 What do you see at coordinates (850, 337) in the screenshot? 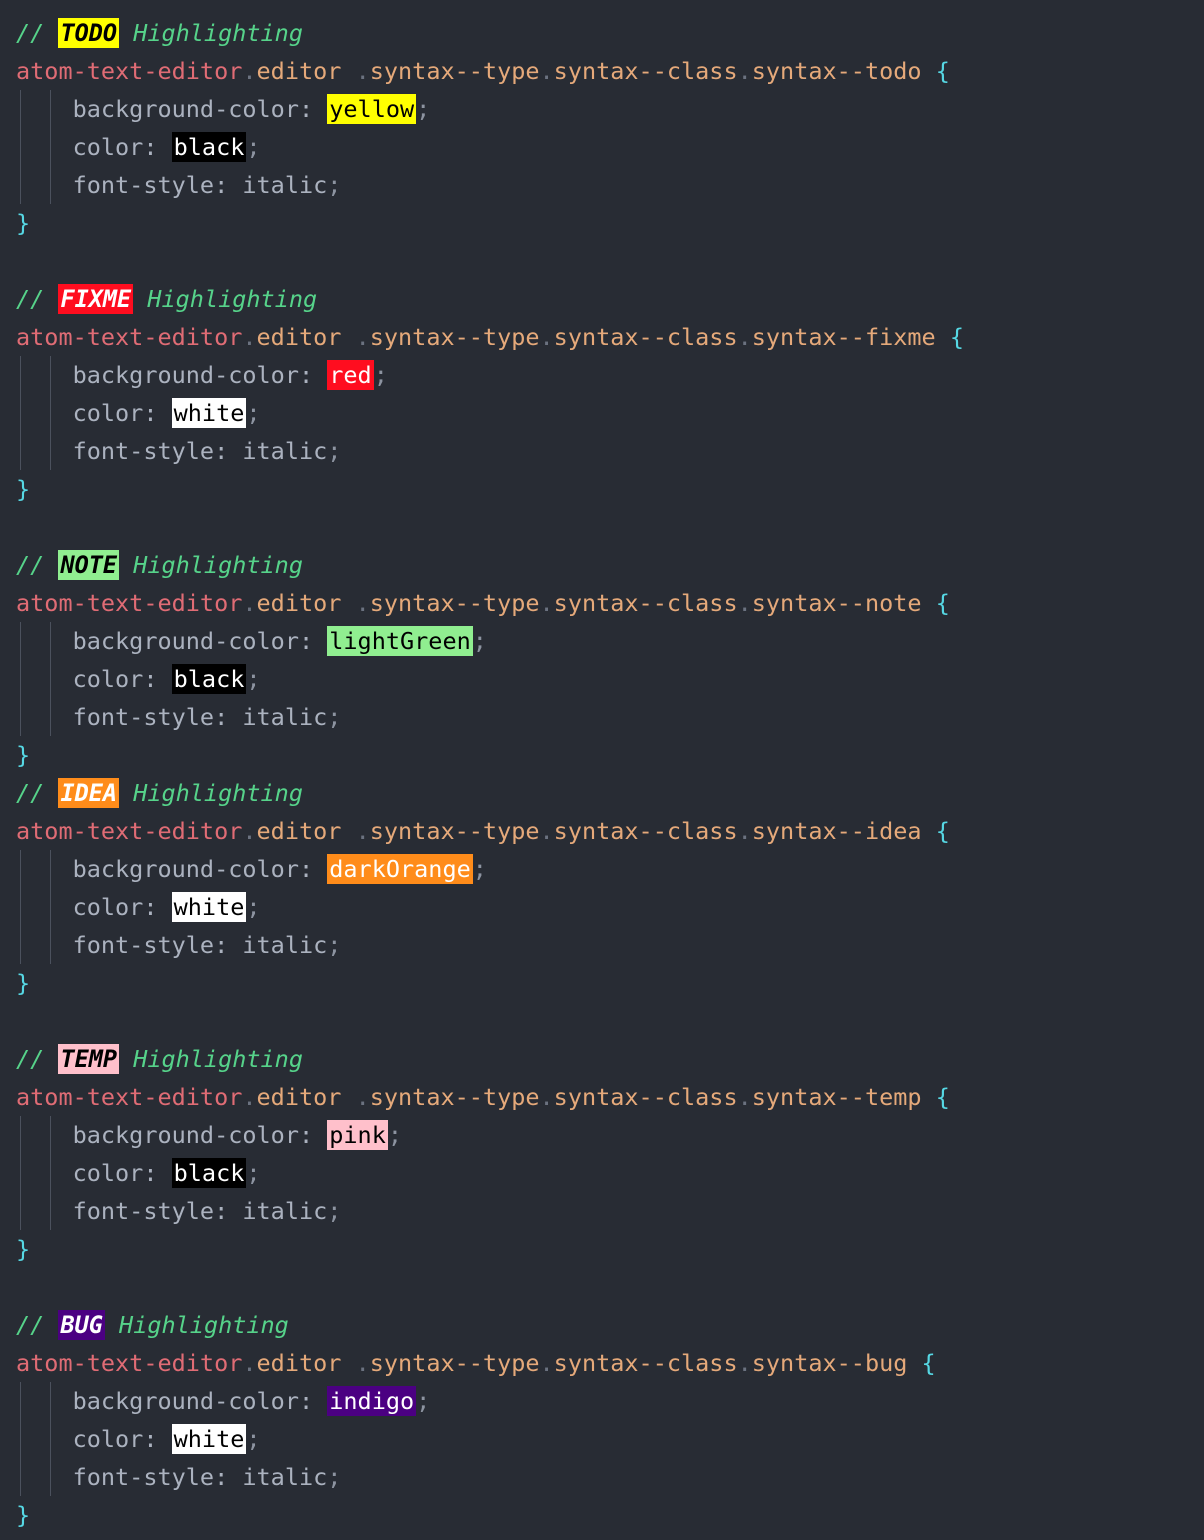
I see `selector-leaf-class: syntax--fixme` at bounding box center [850, 337].